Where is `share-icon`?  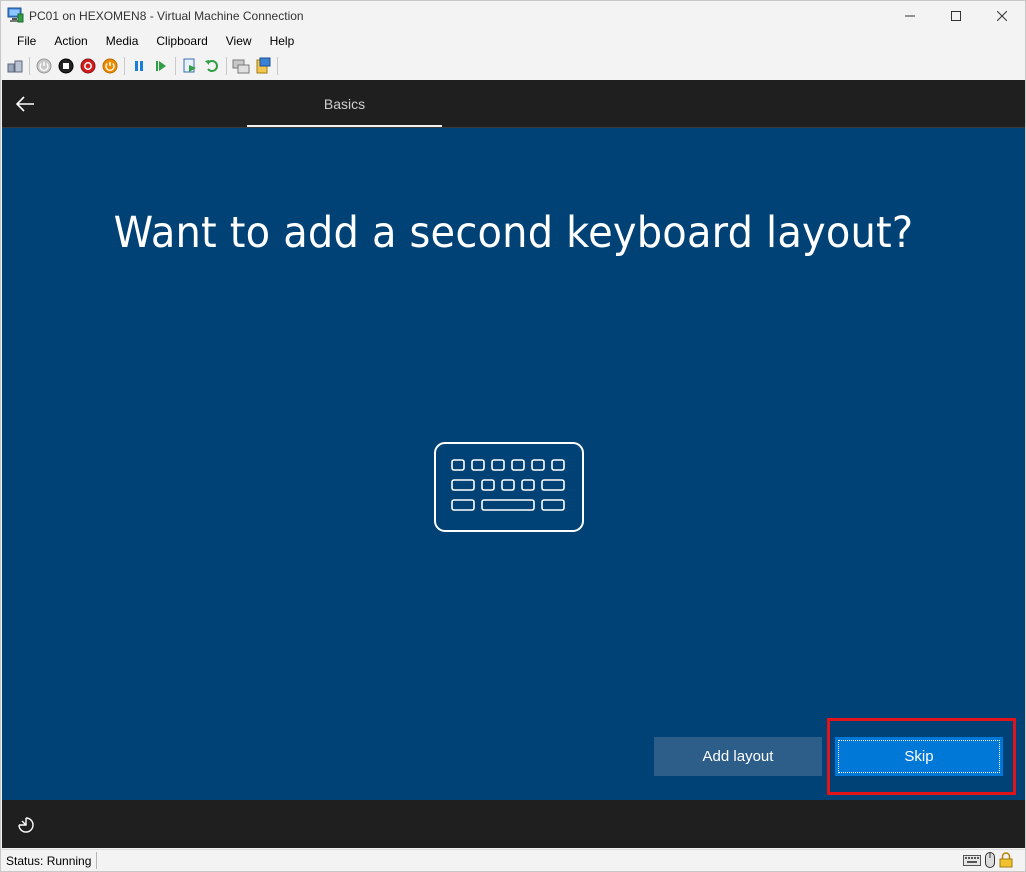
share-icon is located at coordinates (263, 65).